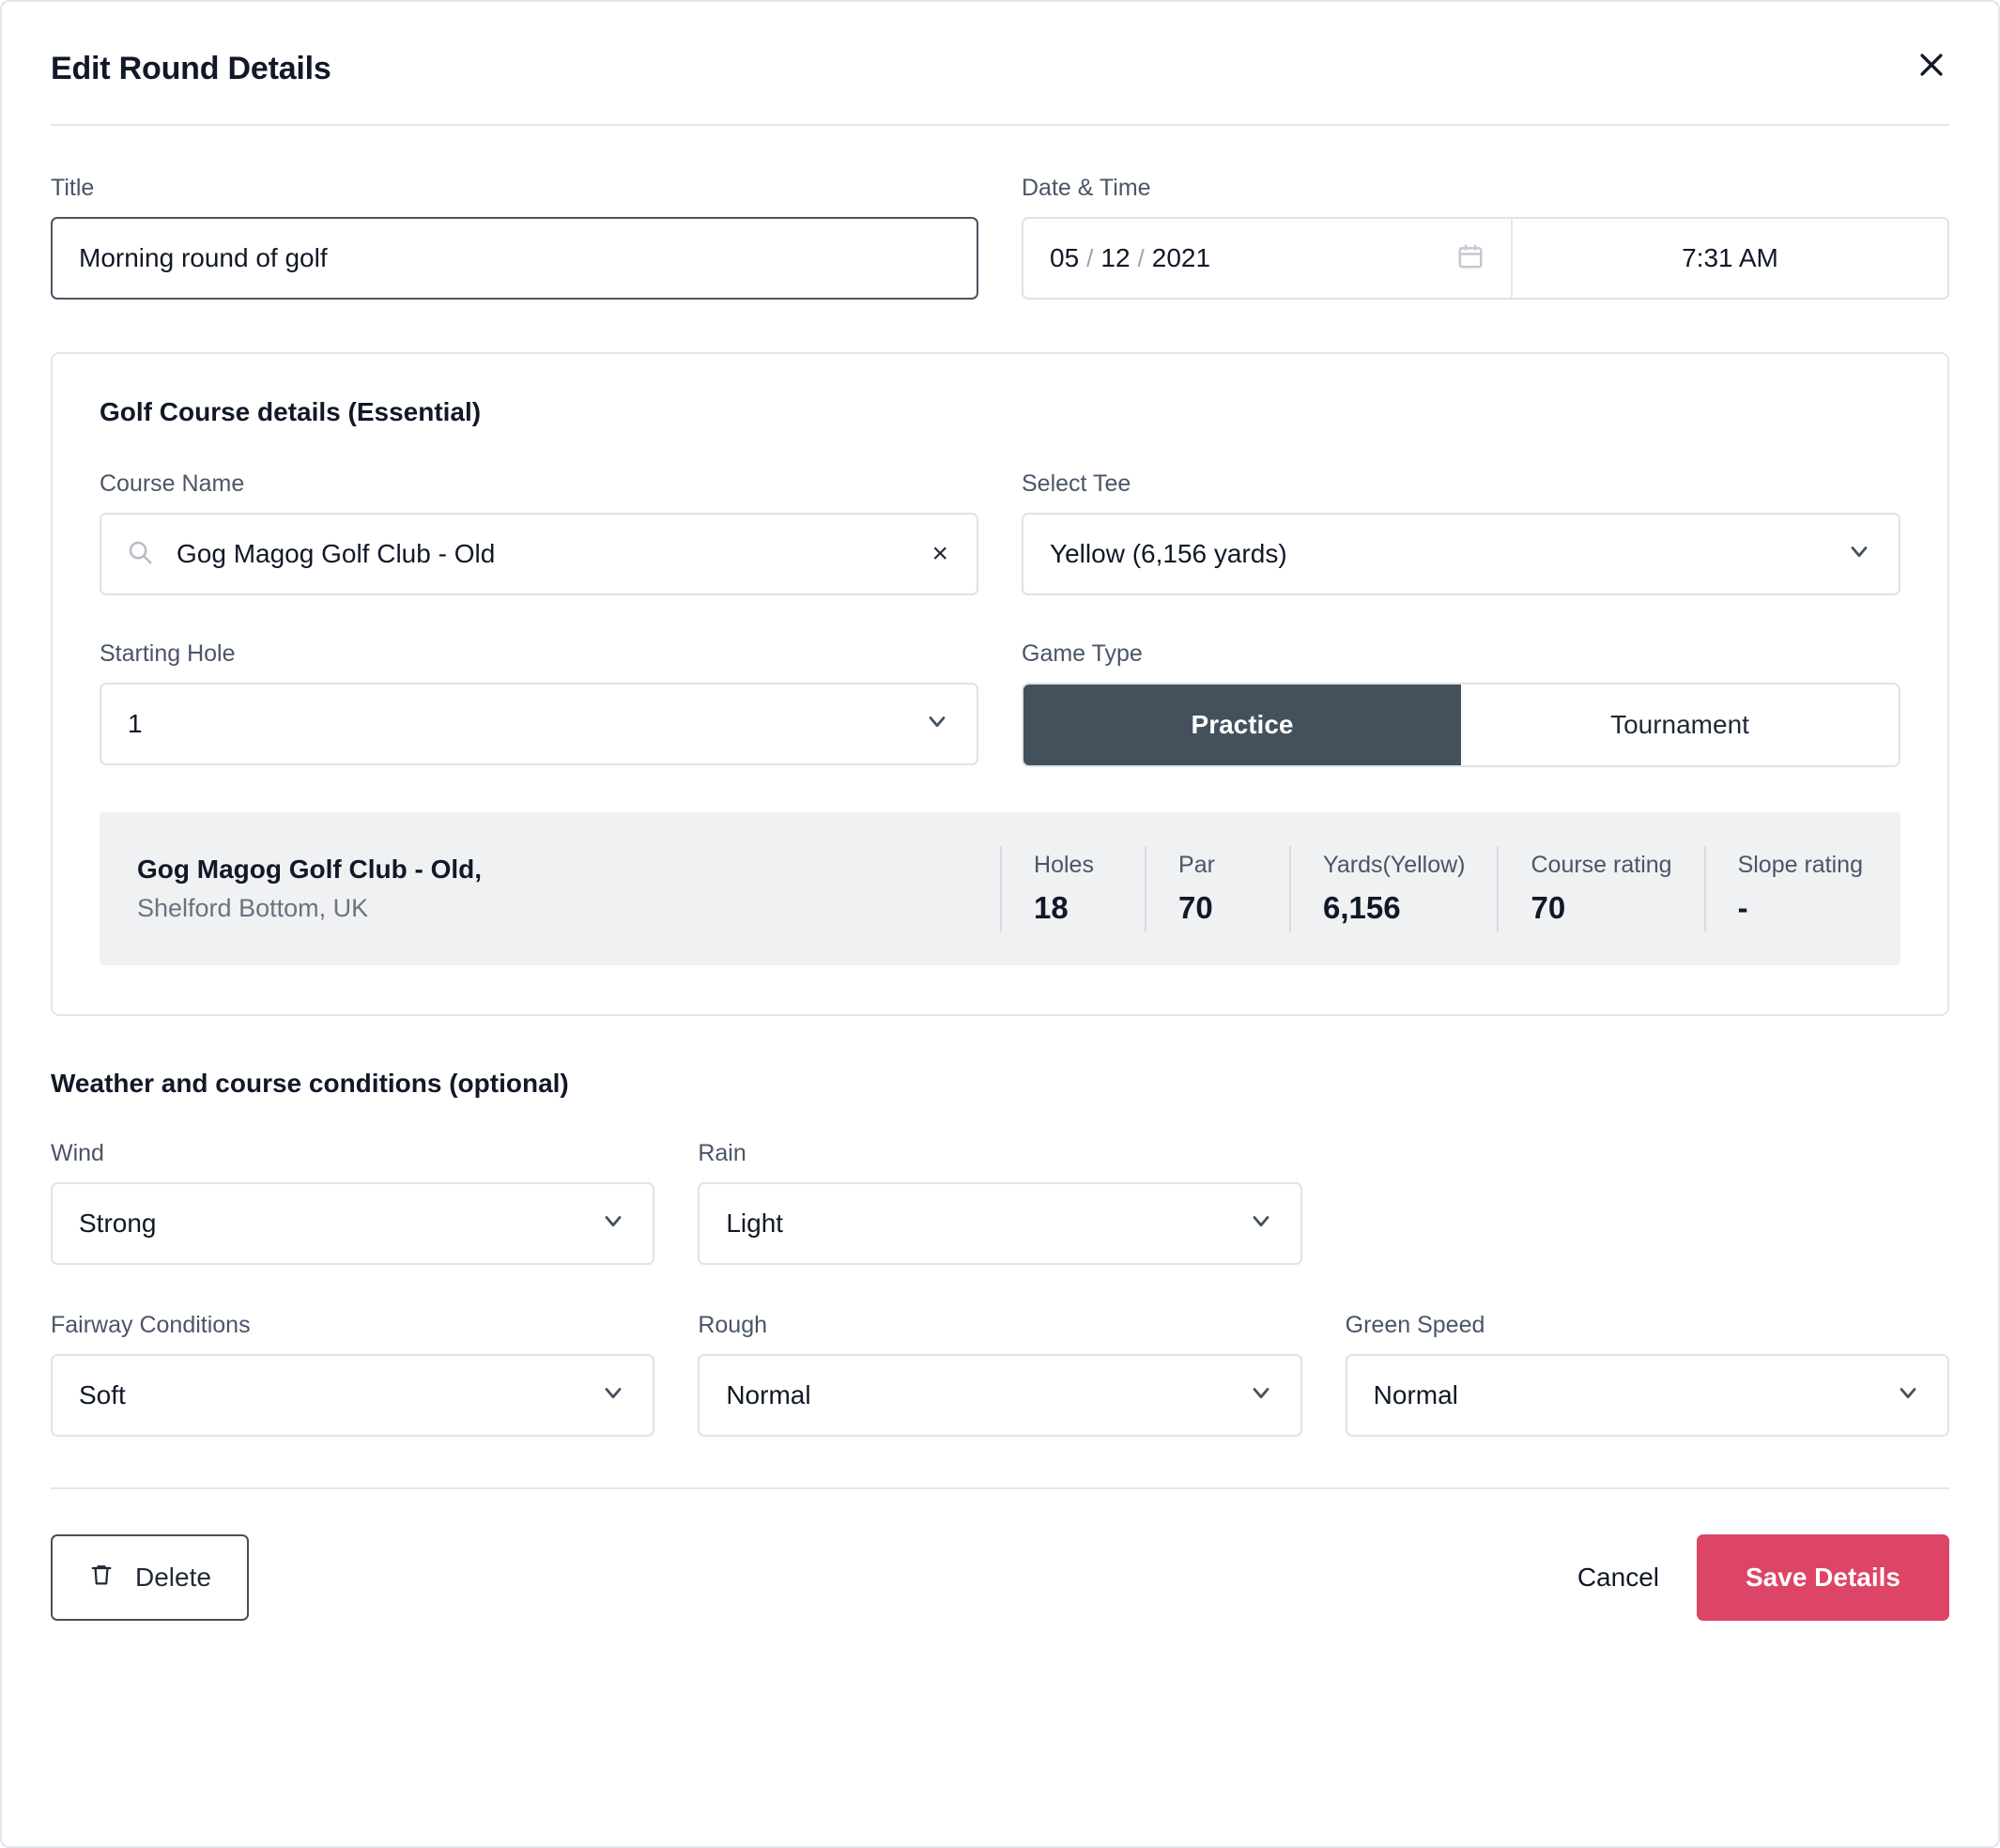  What do you see at coordinates (1415, 1325) in the screenshot?
I see `green-speed-label: Green Speed` at bounding box center [1415, 1325].